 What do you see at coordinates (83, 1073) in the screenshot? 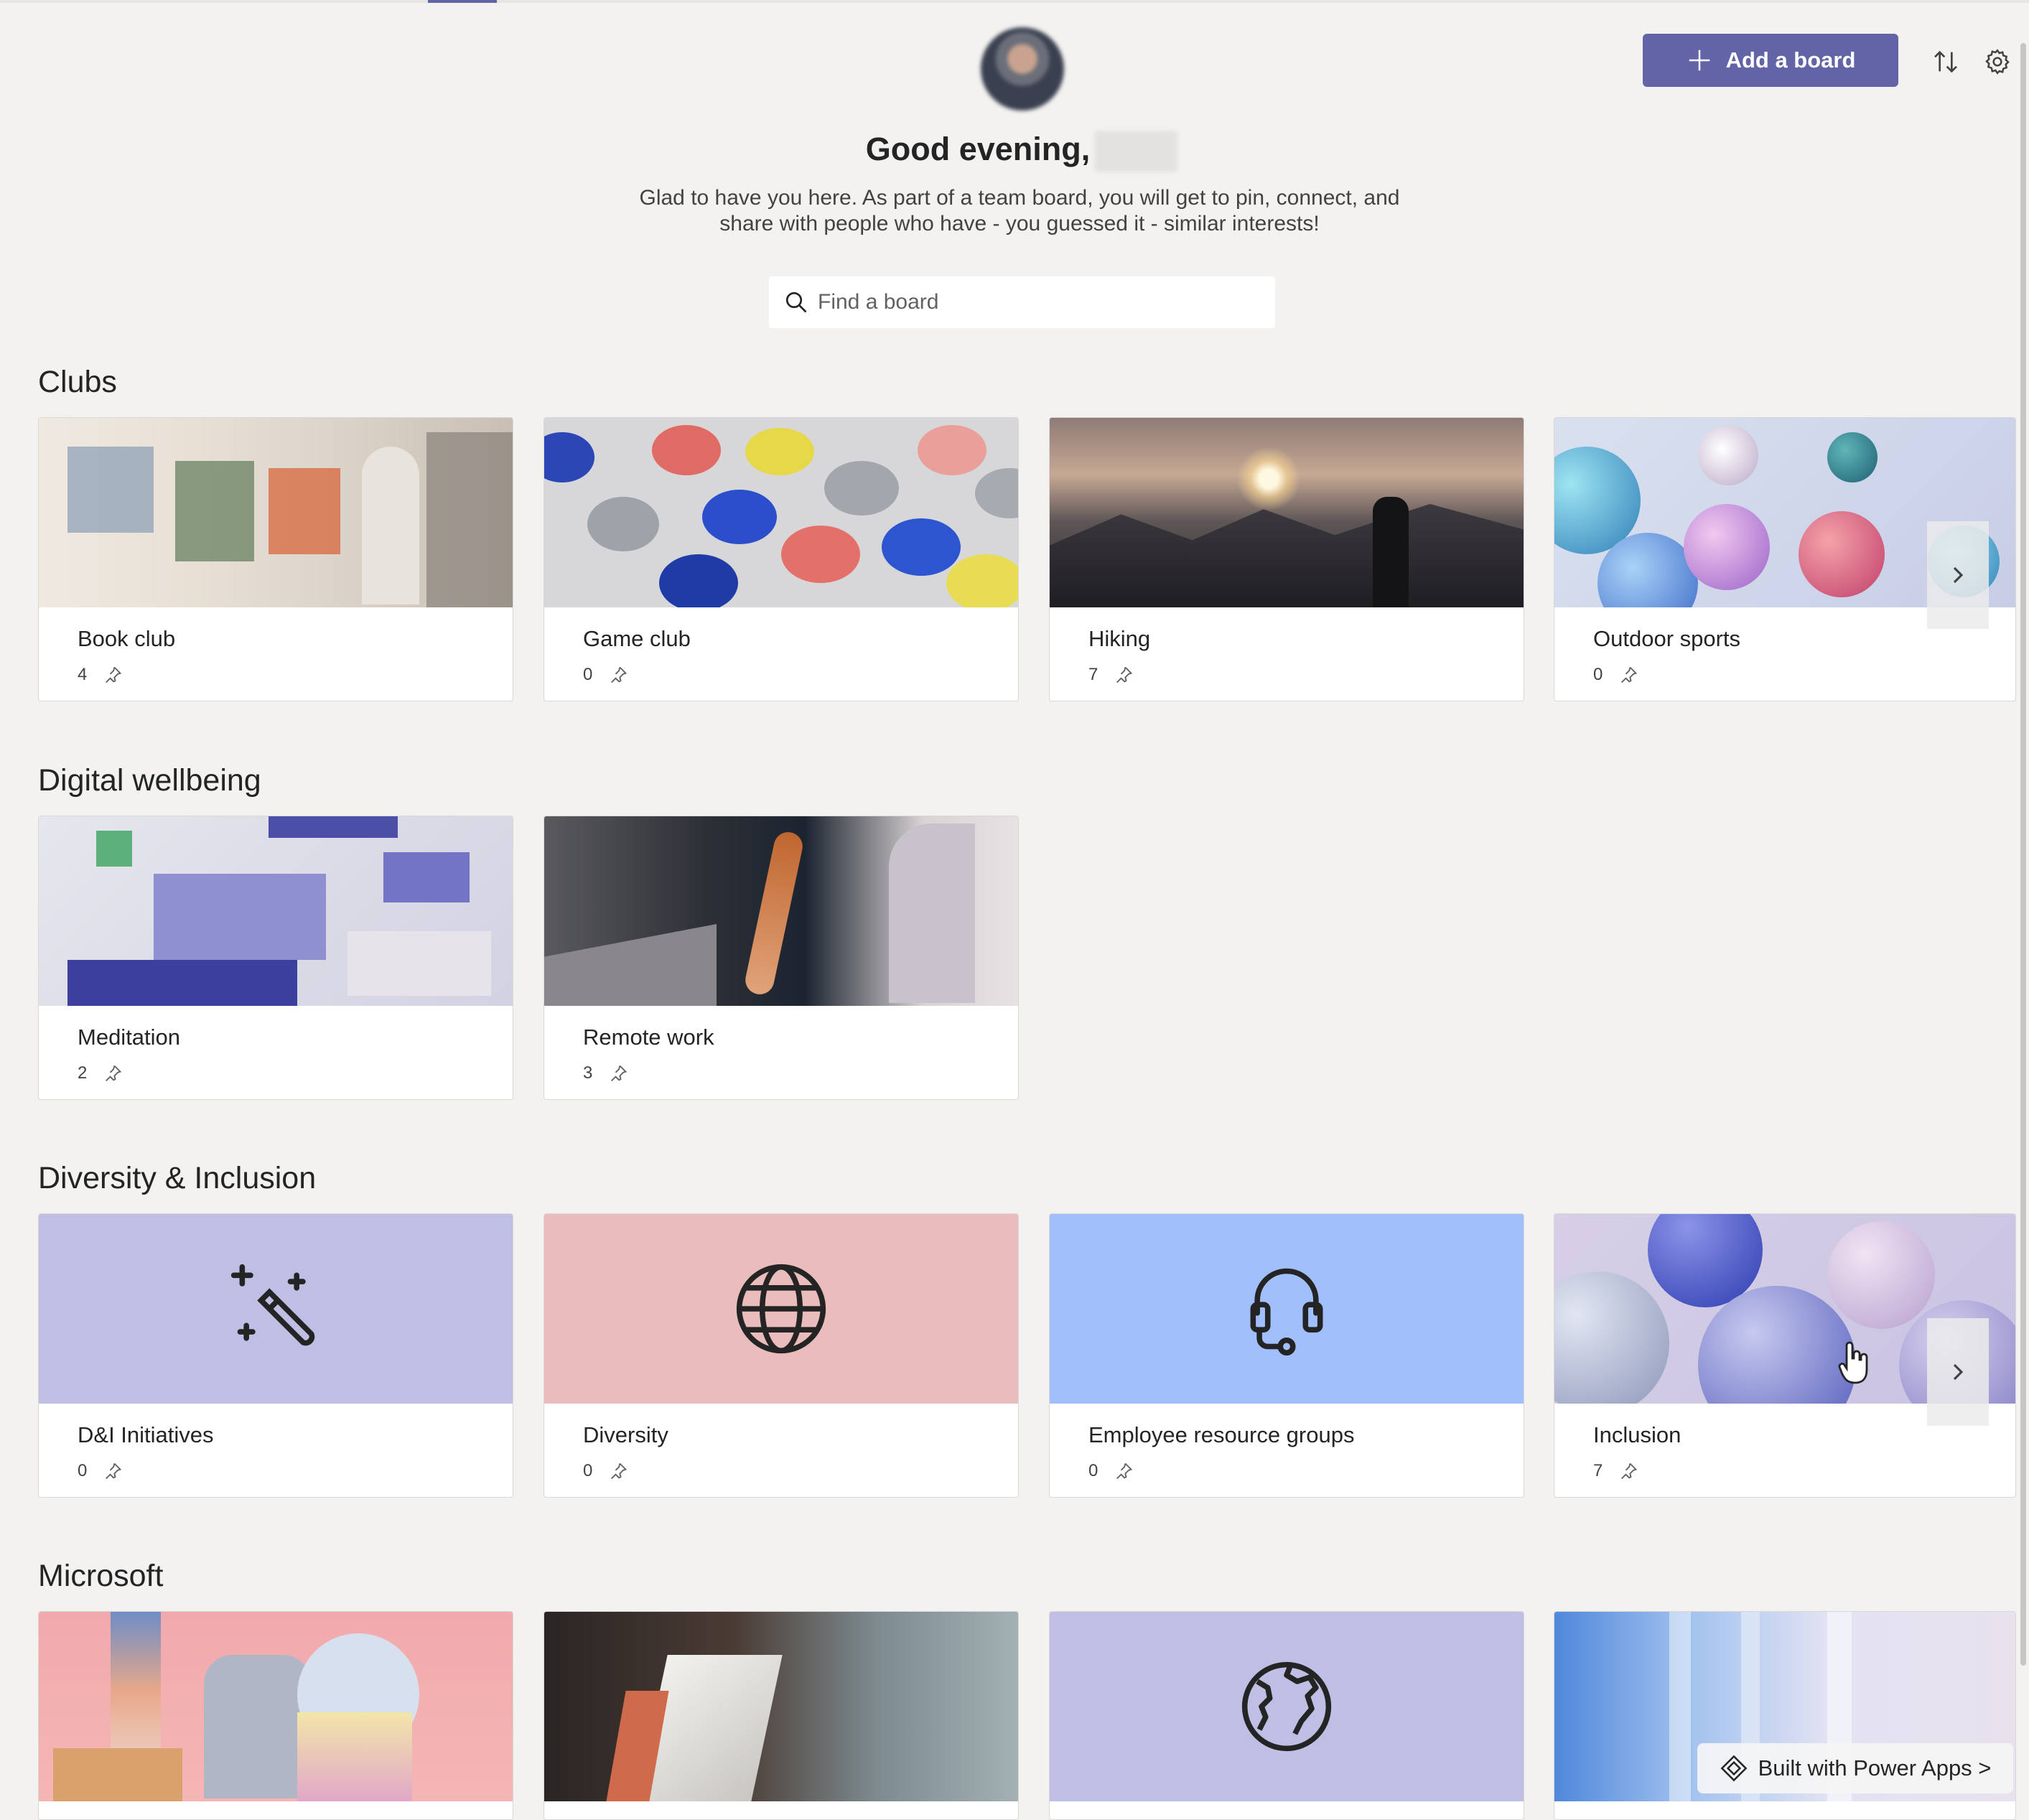
I see `pin-count: 2` at bounding box center [83, 1073].